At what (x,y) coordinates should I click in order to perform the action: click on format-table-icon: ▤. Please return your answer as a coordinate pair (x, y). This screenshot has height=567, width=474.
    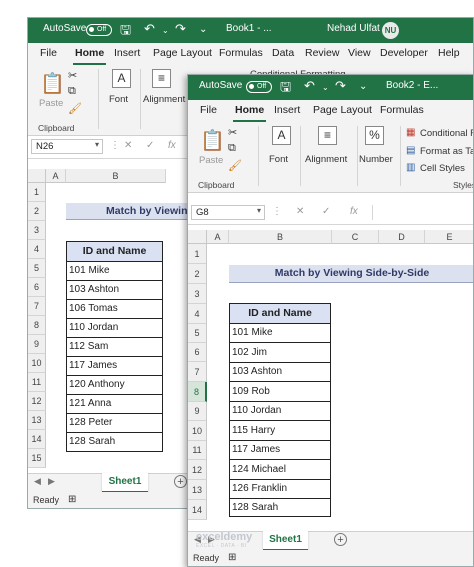
    Looking at the image, I should click on (410, 150).